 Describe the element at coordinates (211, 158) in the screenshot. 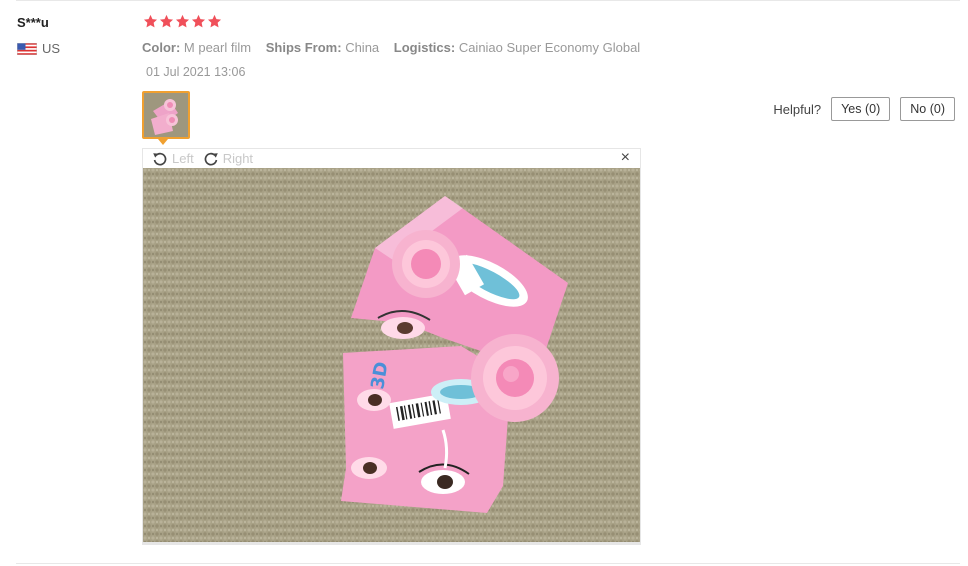

I see `rotate-right-icon` at that location.